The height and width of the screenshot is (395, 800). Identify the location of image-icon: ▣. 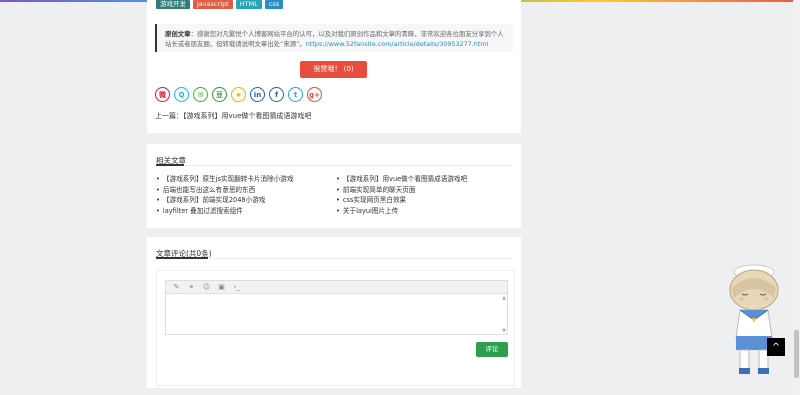
(221, 287).